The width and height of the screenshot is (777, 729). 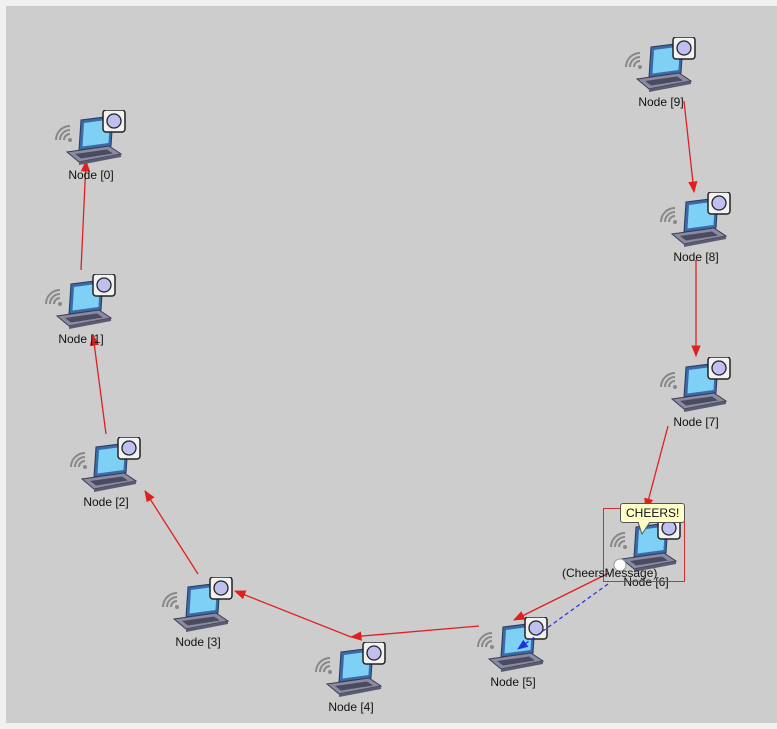 I want to click on message-label: (CheersMessage), so click(x=610, y=573).